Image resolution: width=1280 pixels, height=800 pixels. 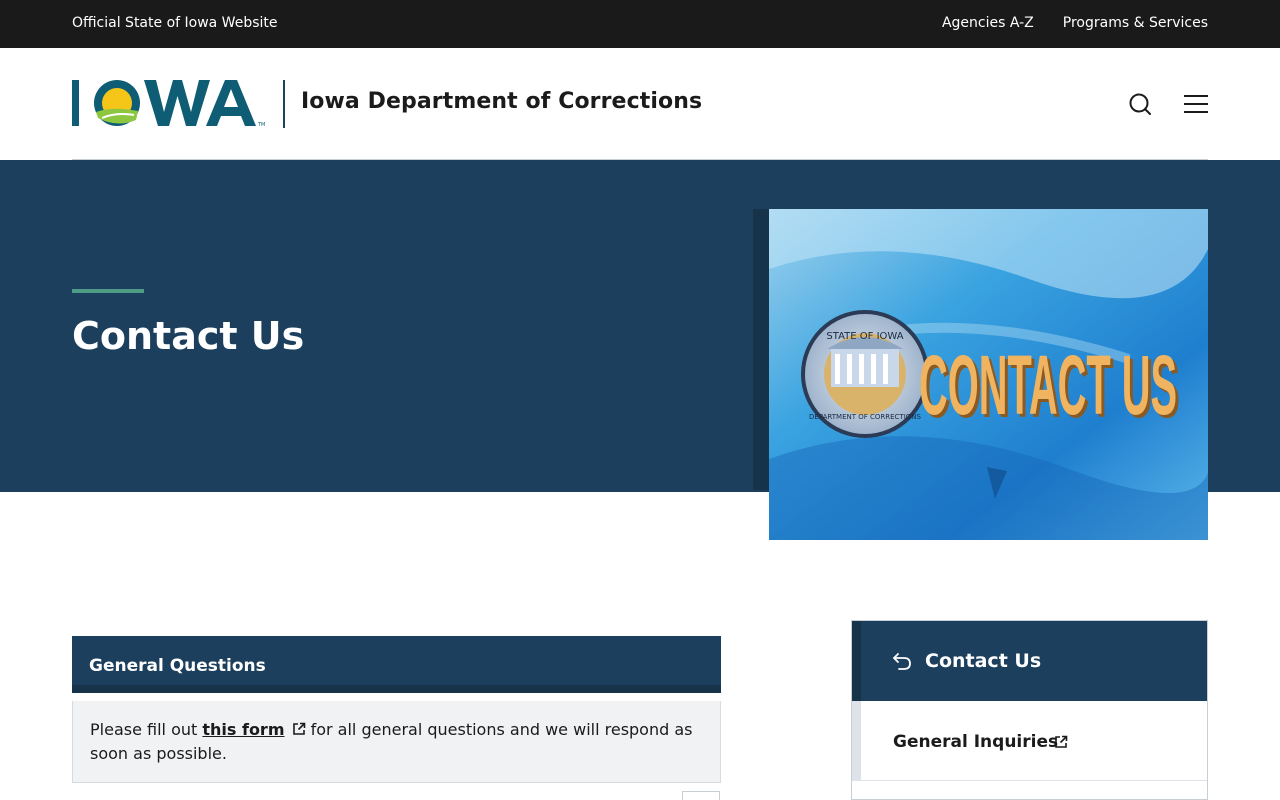 I want to click on iowa-logo-icon: TM, so click(x=168, y=104).